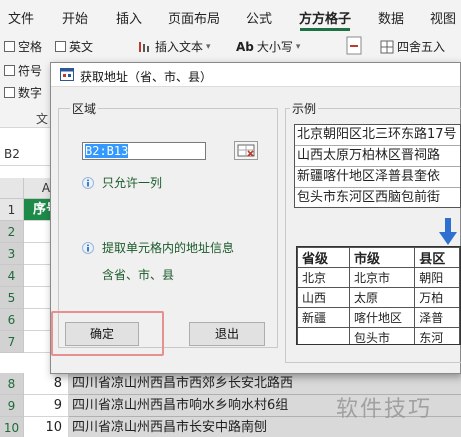 The width and height of the screenshot is (461, 437). I want to click on example-address-line: 新疆喀什地区泽普县奎依, so click(377, 177).